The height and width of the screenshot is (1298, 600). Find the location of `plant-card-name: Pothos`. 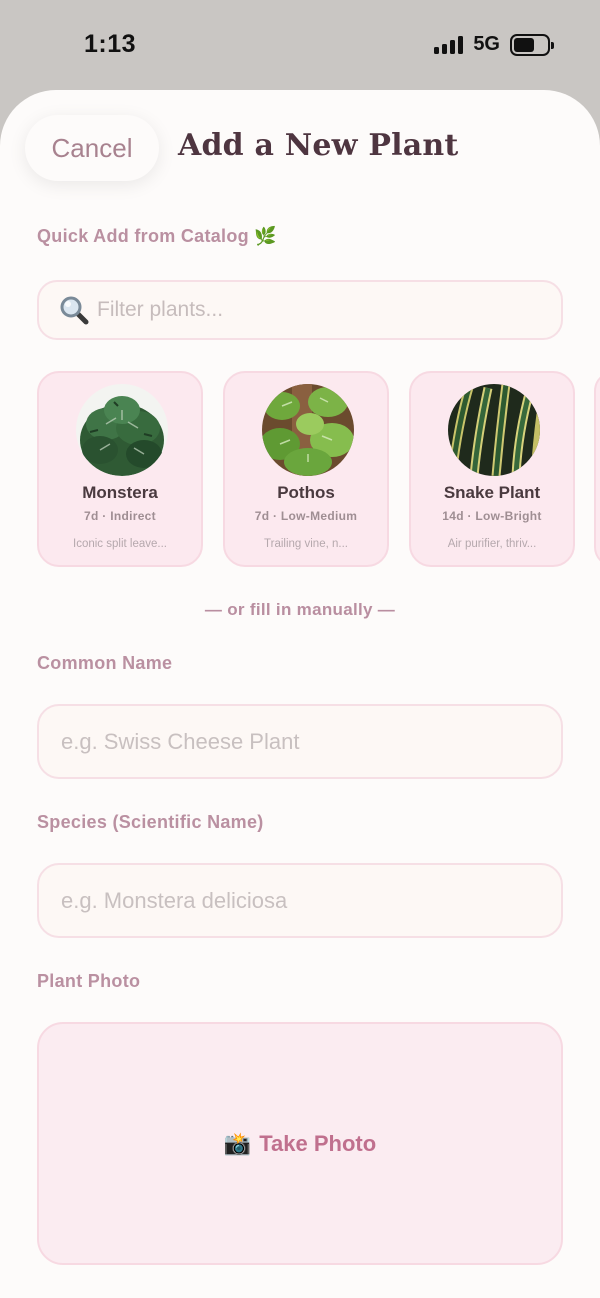

plant-card-name: Pothos is located at coordinates (306, 492).